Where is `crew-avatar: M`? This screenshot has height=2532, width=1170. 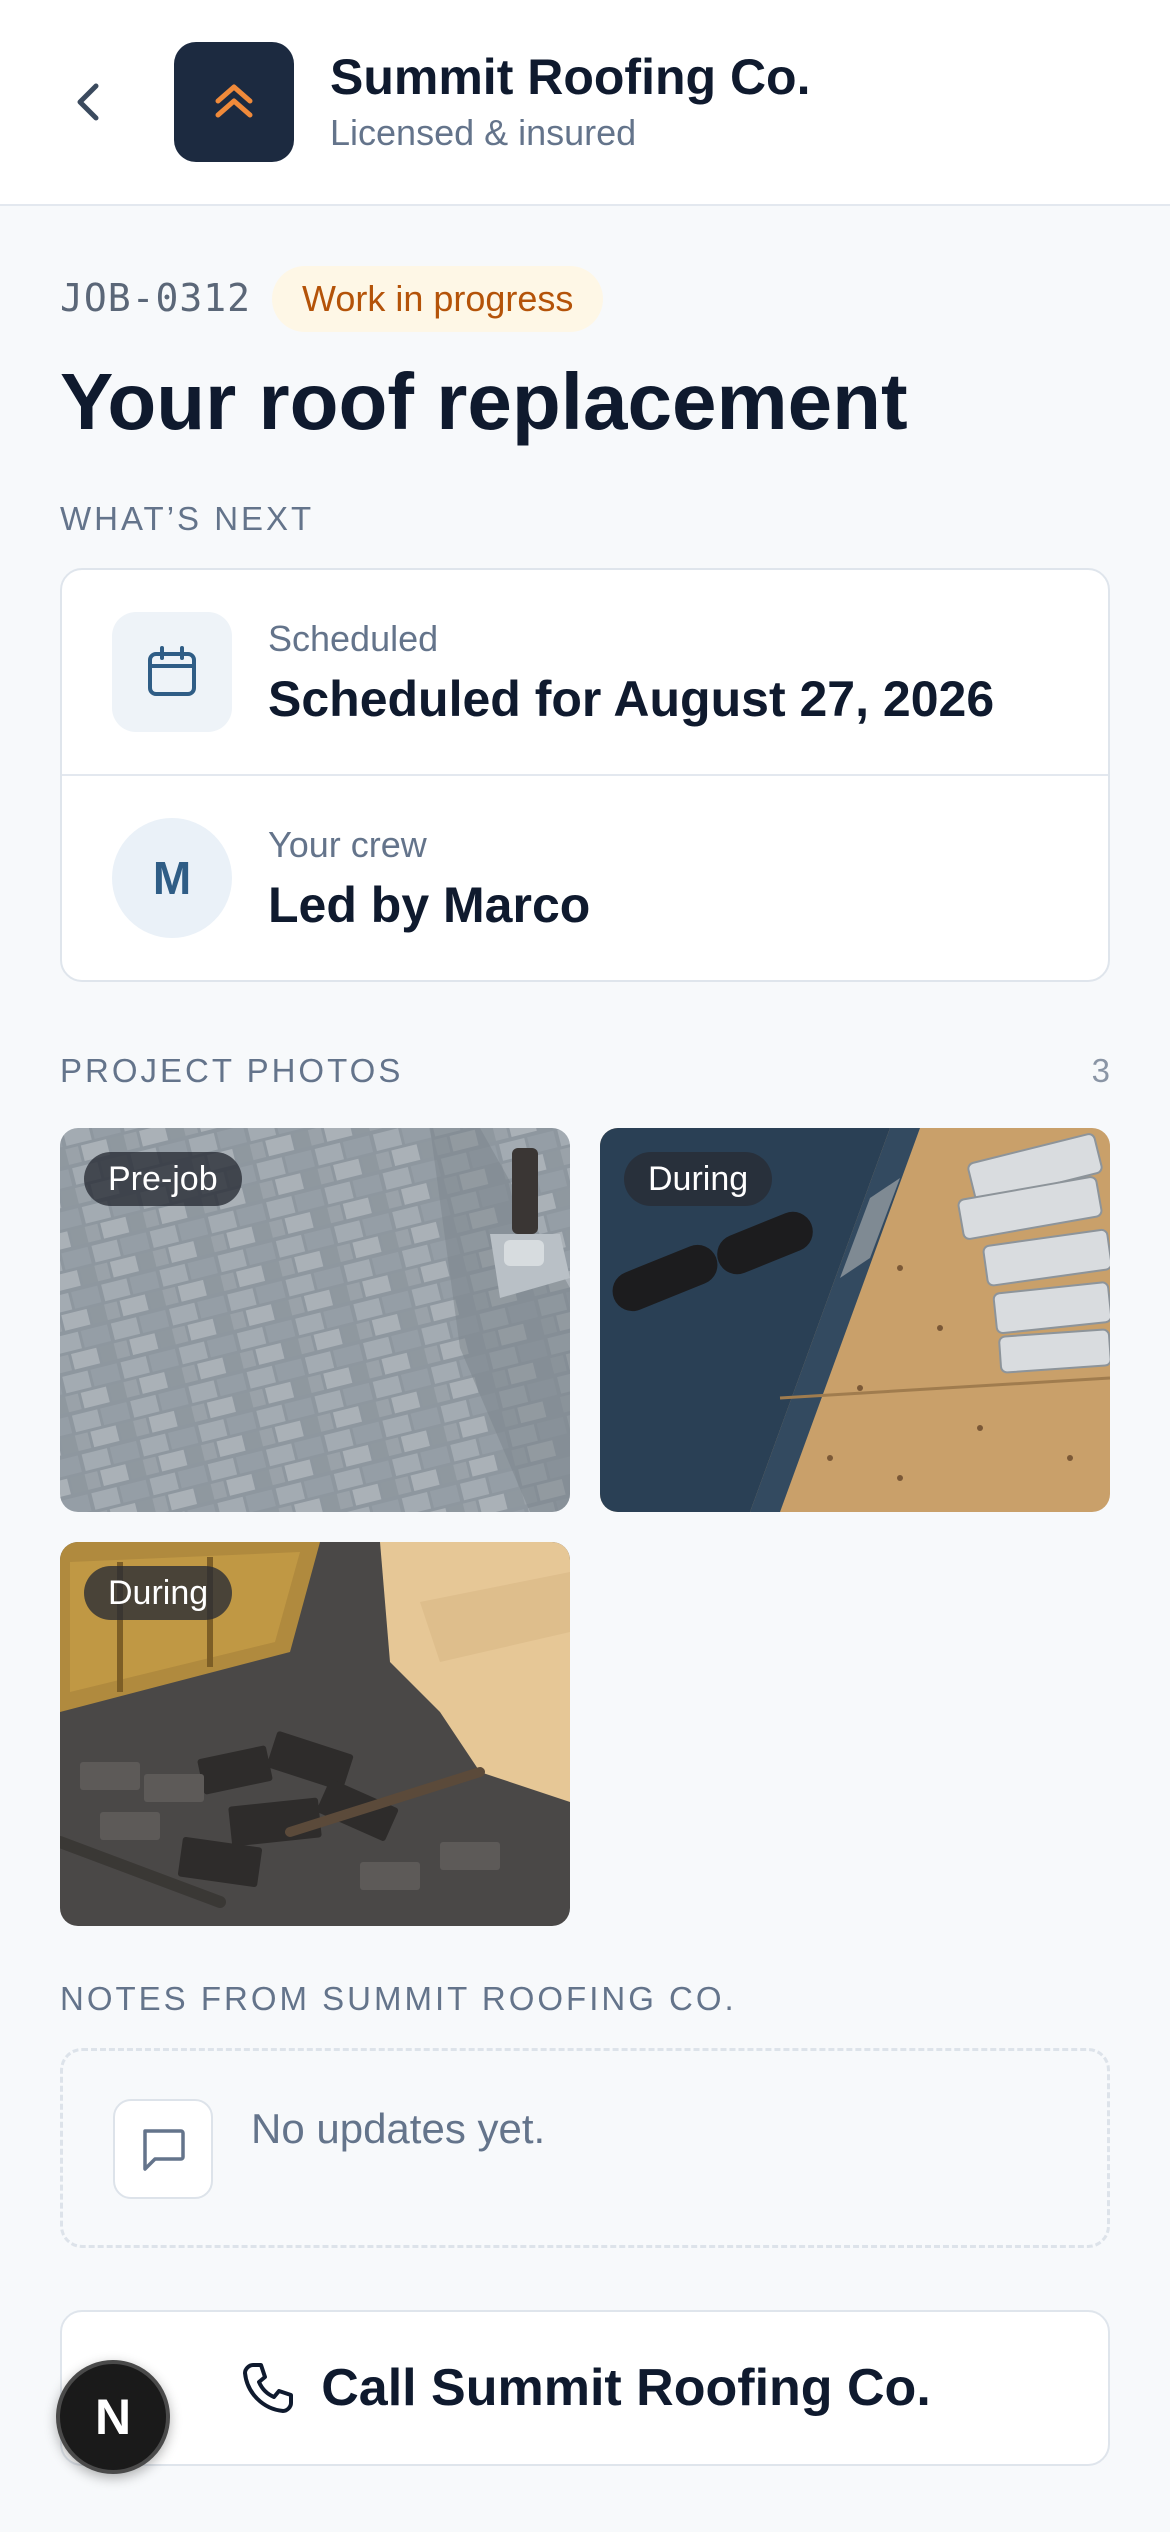 crew-avatar: M is located at coordinates (172, 878).